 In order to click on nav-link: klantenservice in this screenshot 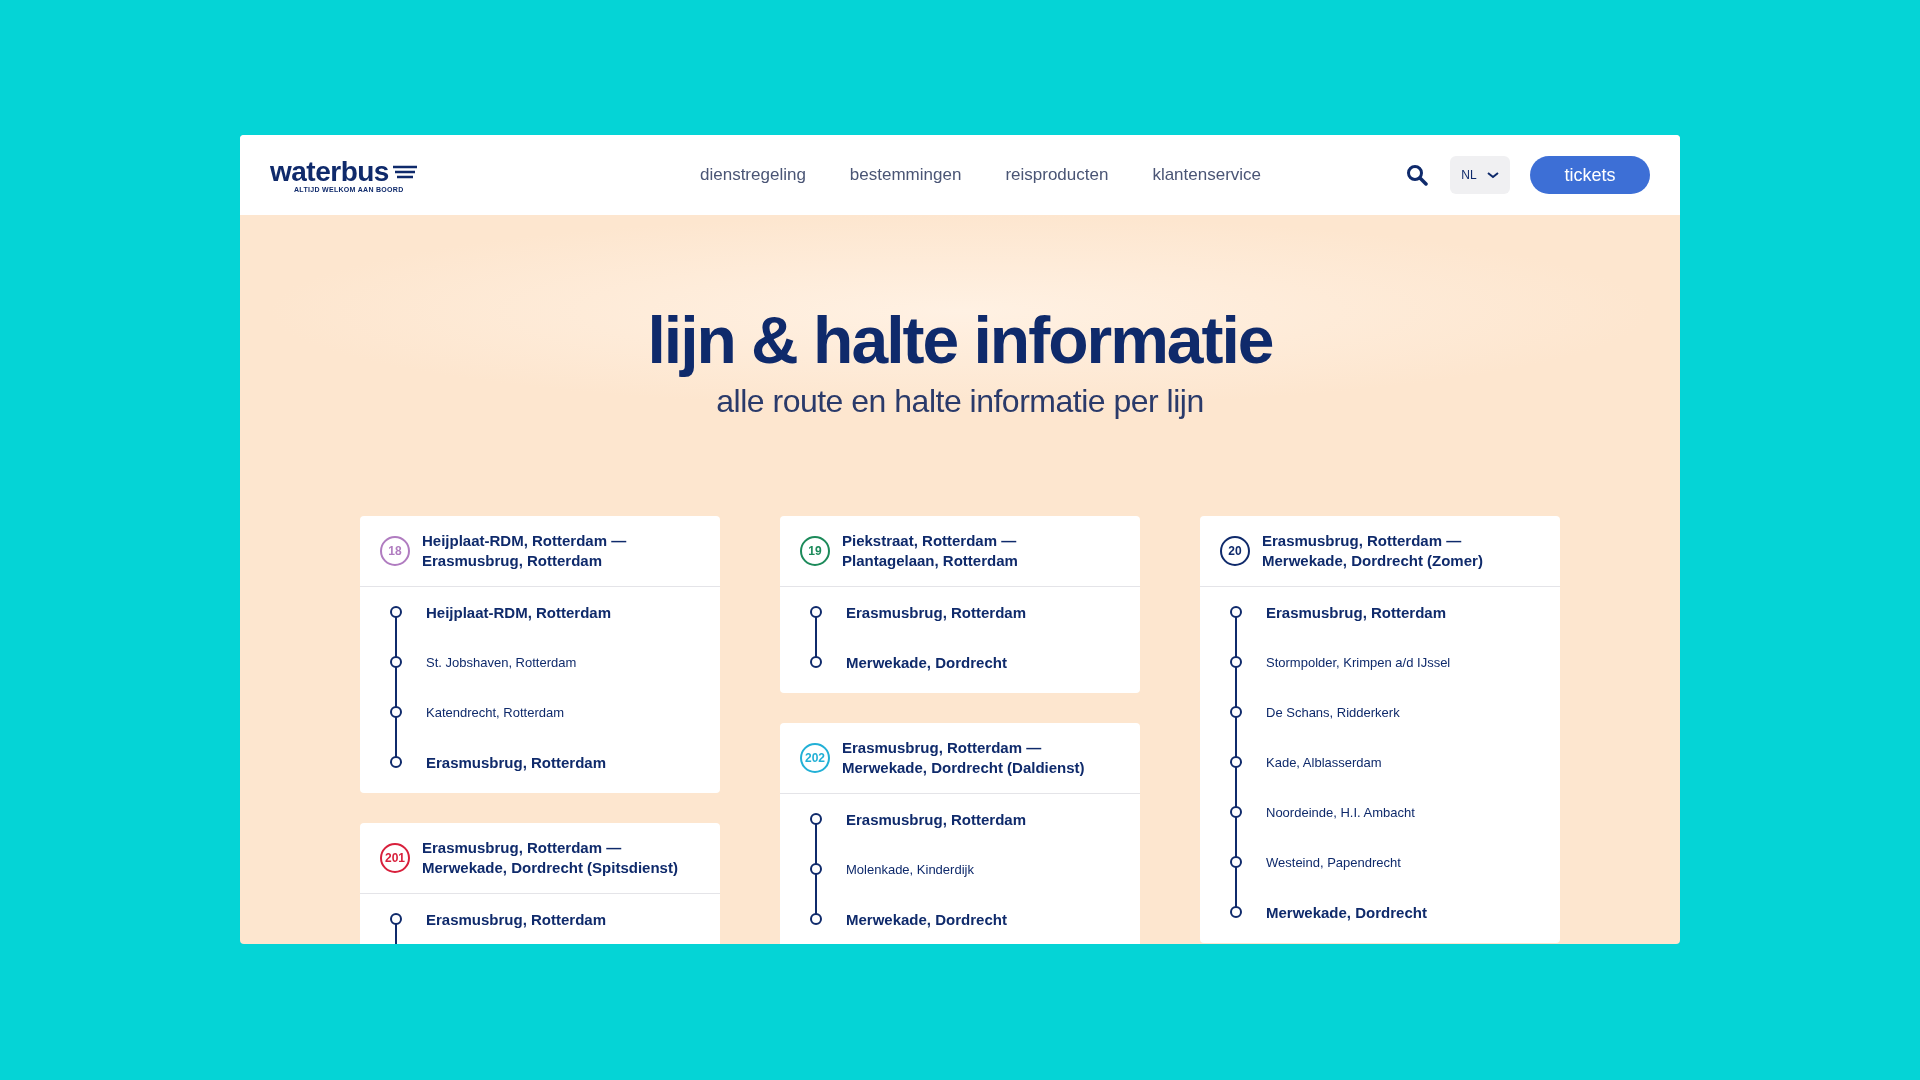, I will do `click(1207, 175)`.